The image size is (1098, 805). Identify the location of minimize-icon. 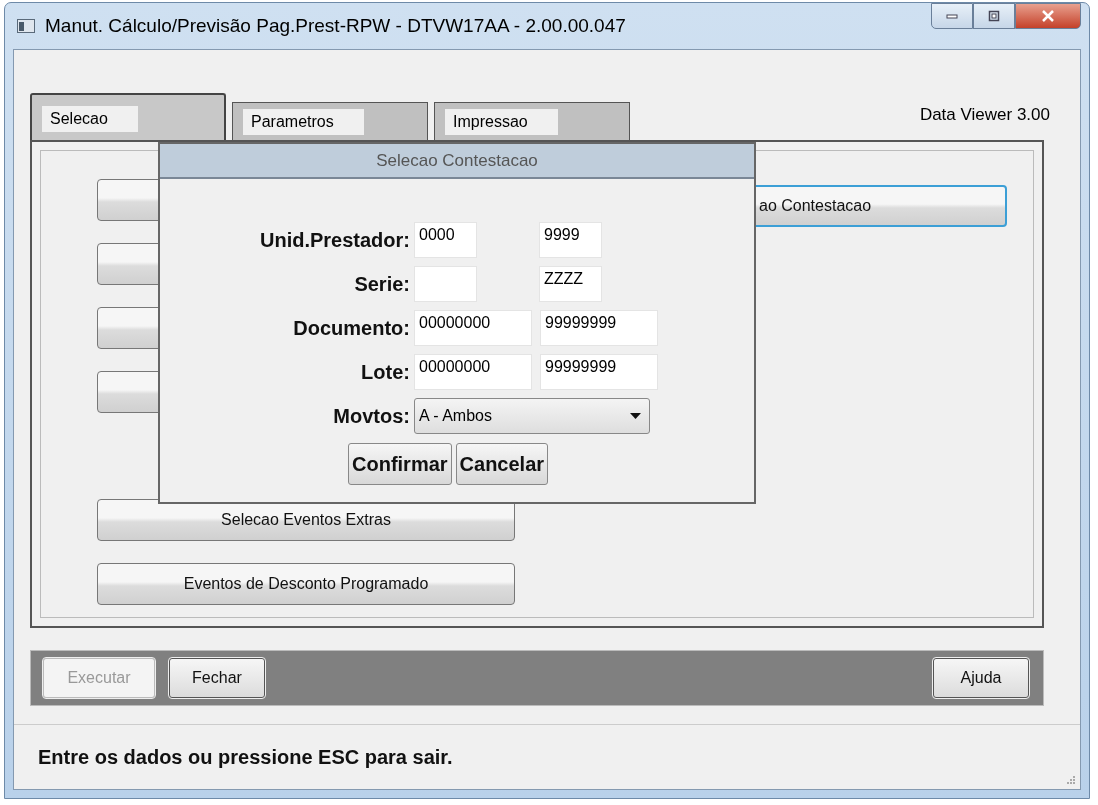
(952, 16).